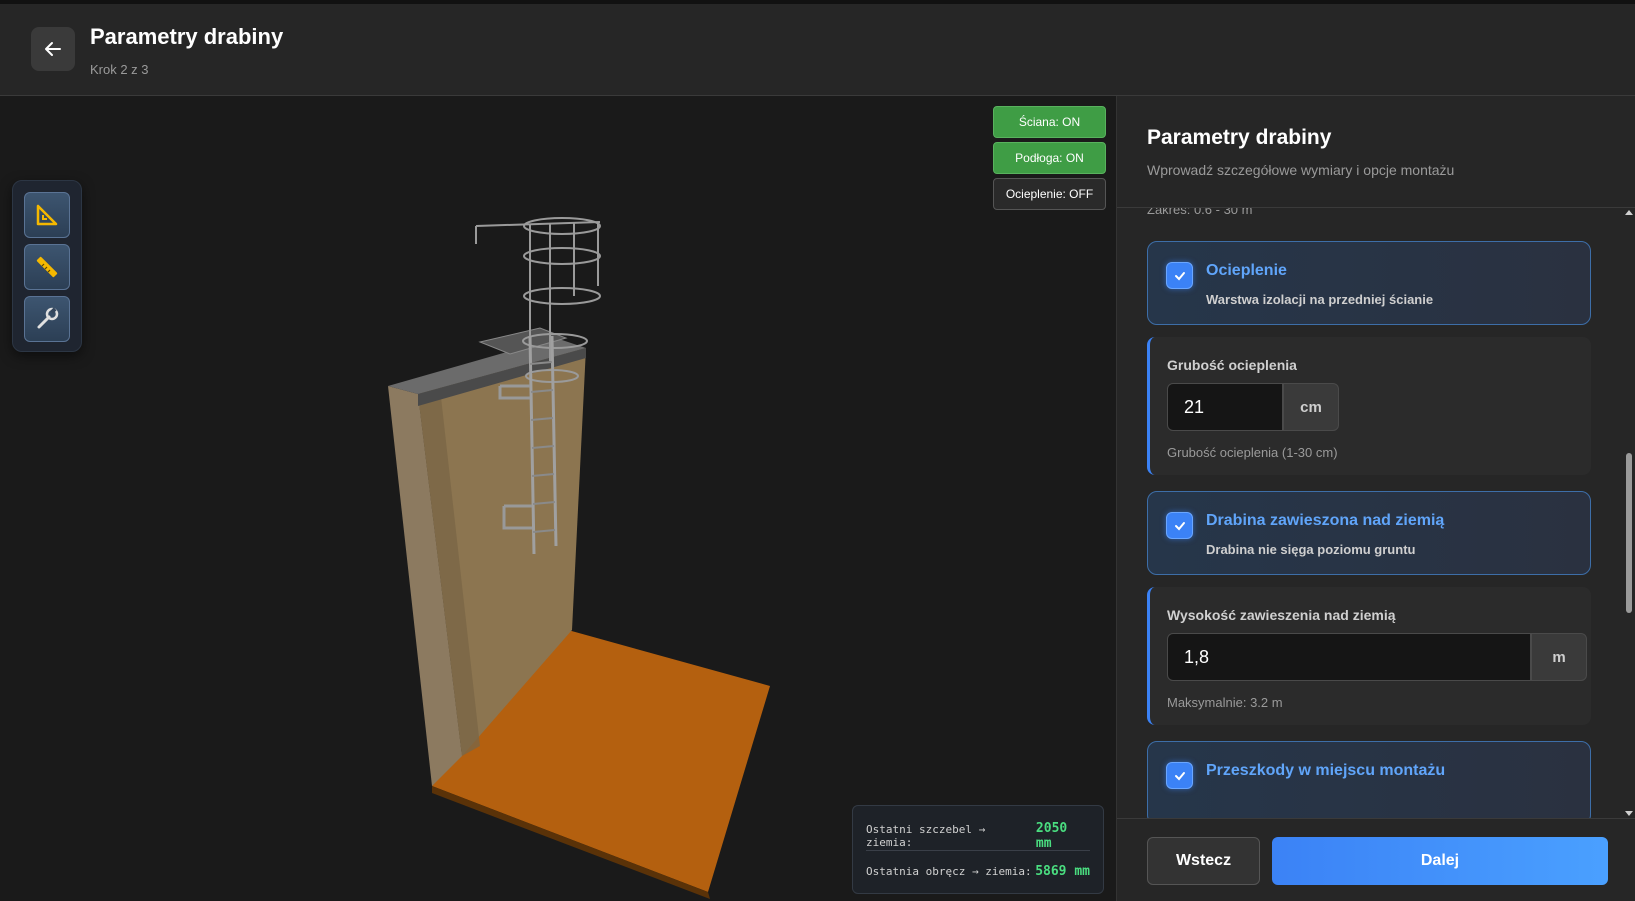 The width and height of the screenshot is (1635, 901). I want to click on triangle-ruler-button, so click(47, 215).